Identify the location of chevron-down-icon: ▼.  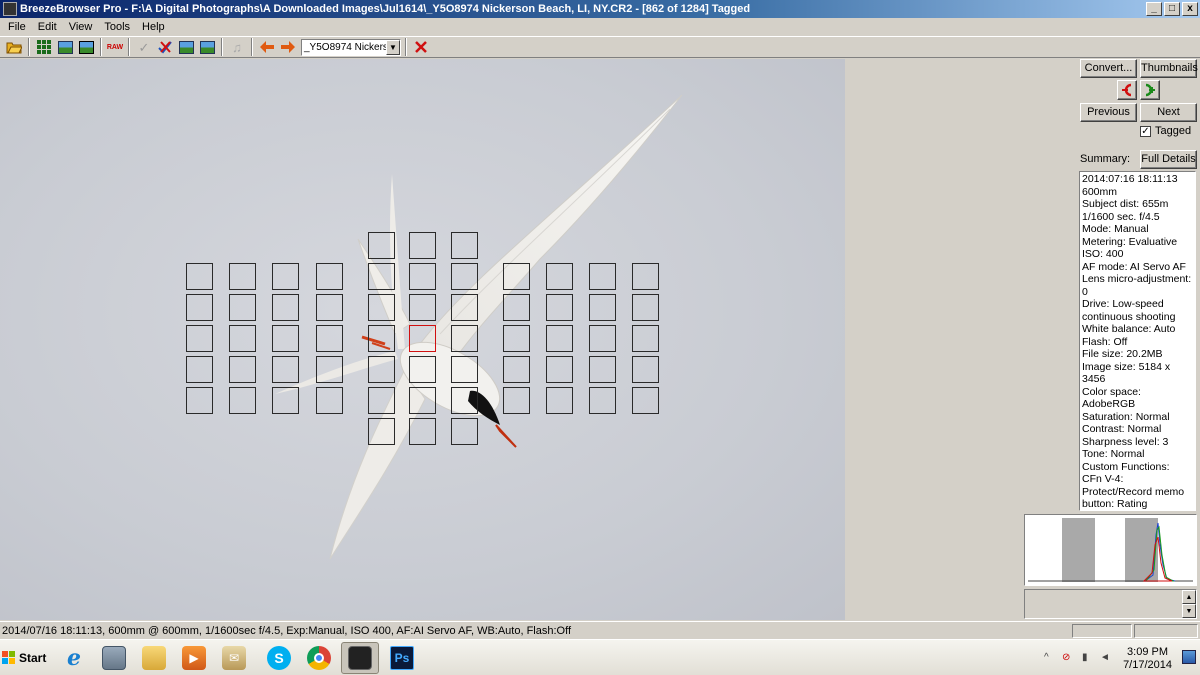
(393, 47).